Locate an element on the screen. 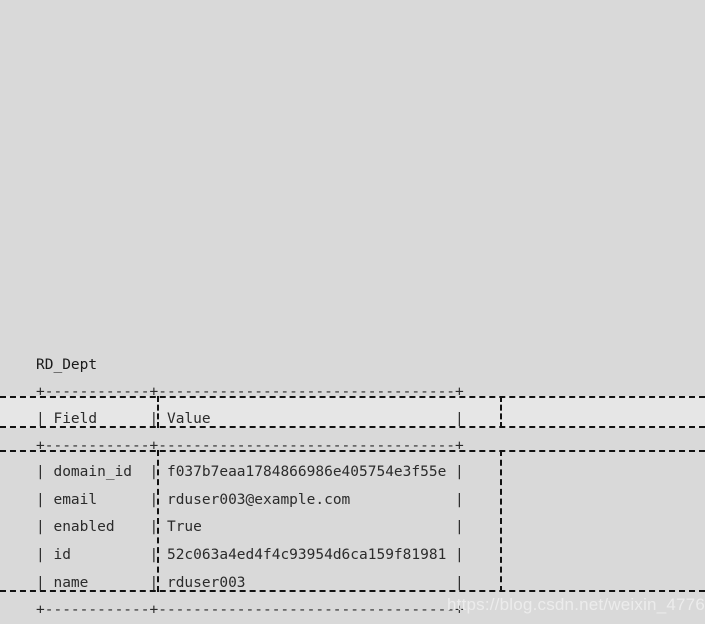 The width and height of the screenshot is (705, 624). table-header-row: | Field | Value | is located at coordinates (232, 419).